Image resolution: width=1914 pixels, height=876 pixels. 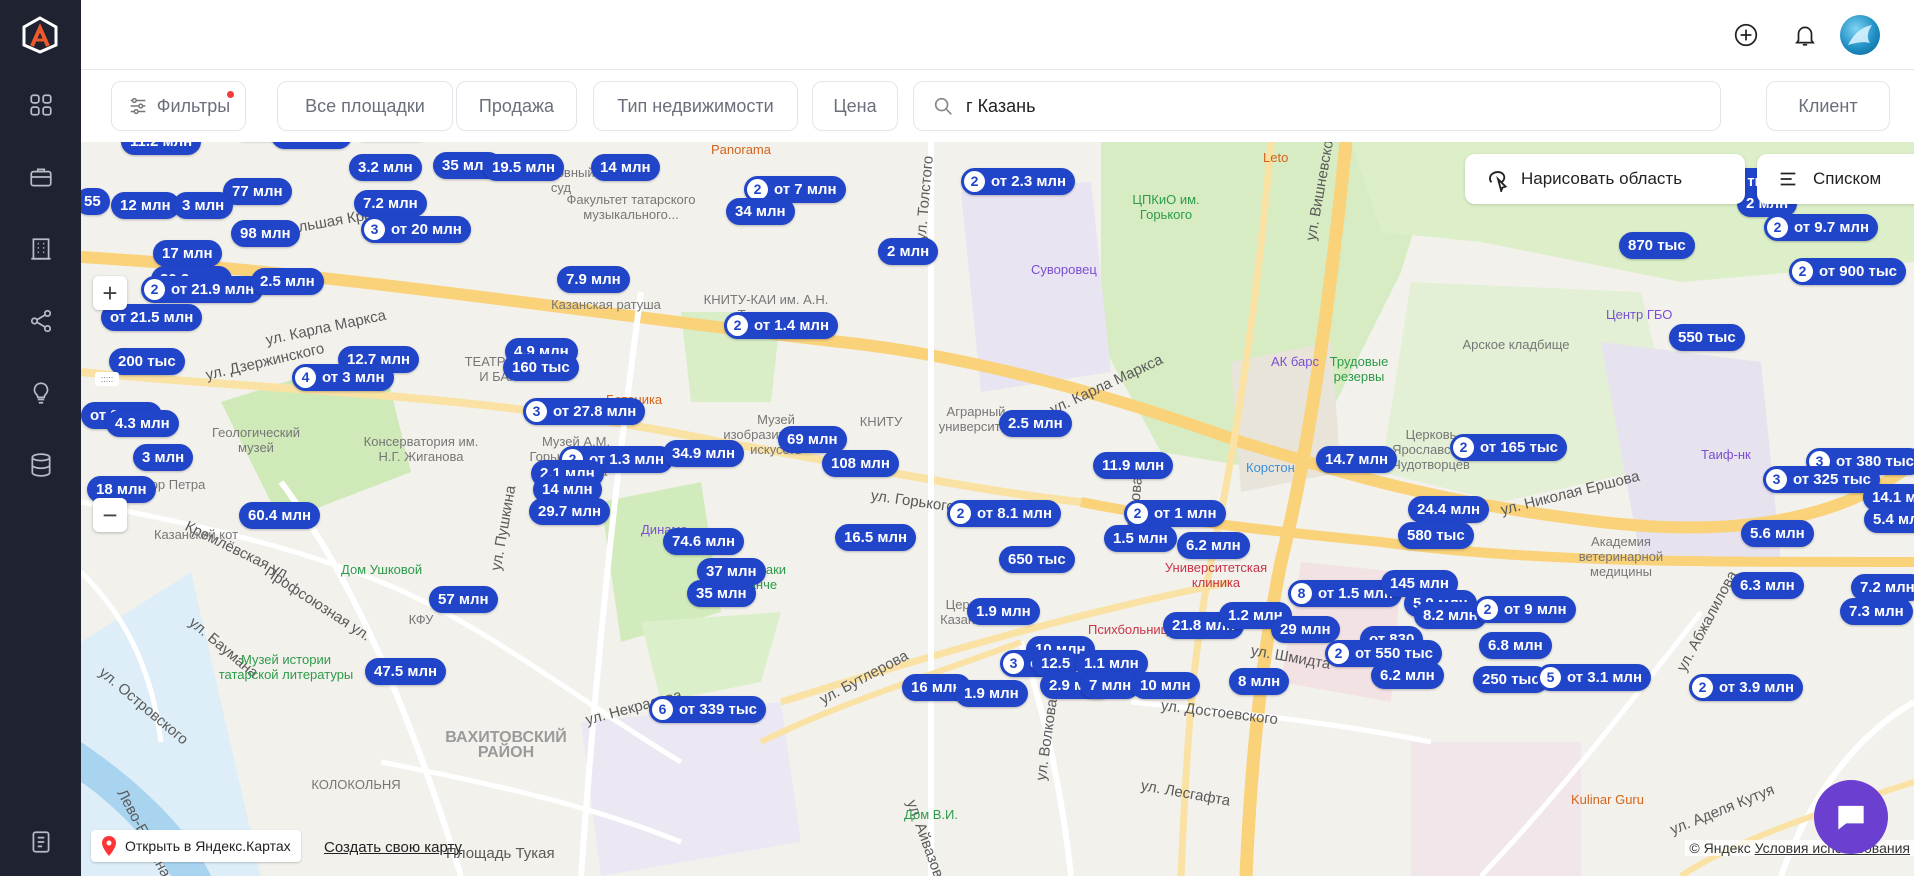 What do you see at coordinates (343, 377) in the screenshot?
I see `price-pin: 4 от 3 млн` at bounding box center [343, 377].